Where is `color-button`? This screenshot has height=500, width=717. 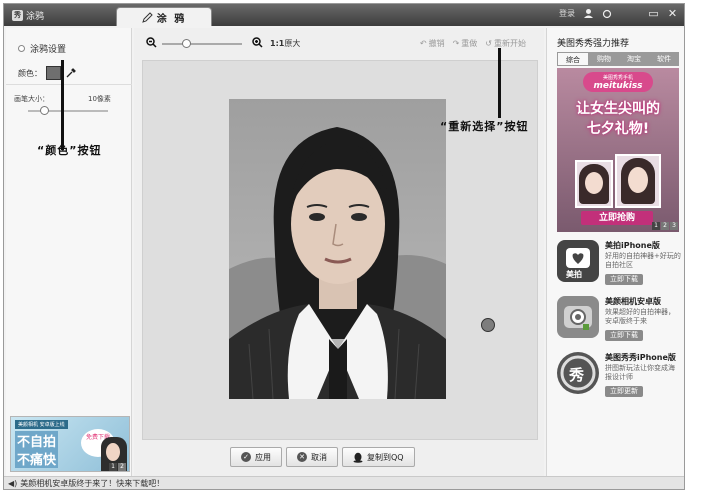 color-button is located at coordinates (53, 73).